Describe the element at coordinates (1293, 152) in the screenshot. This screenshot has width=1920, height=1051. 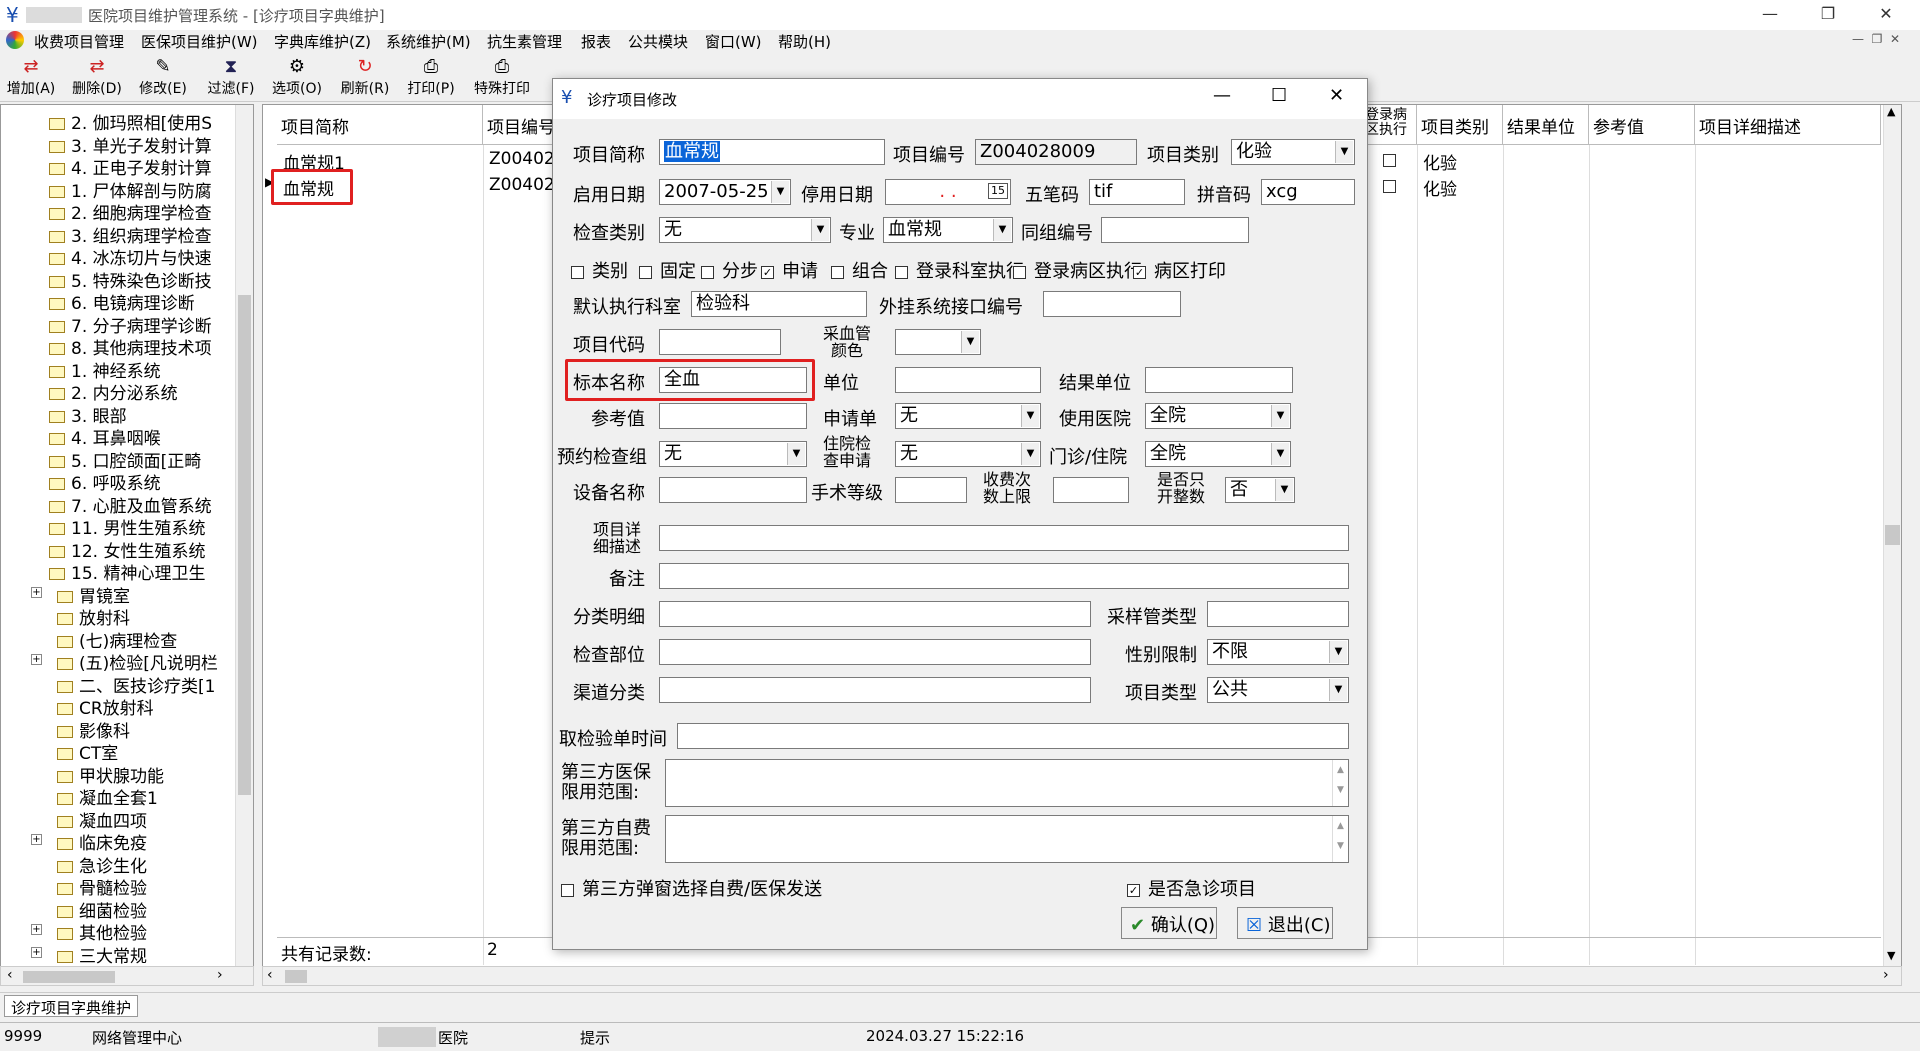
I see `item-category-select: 化验 ▼` at that location.